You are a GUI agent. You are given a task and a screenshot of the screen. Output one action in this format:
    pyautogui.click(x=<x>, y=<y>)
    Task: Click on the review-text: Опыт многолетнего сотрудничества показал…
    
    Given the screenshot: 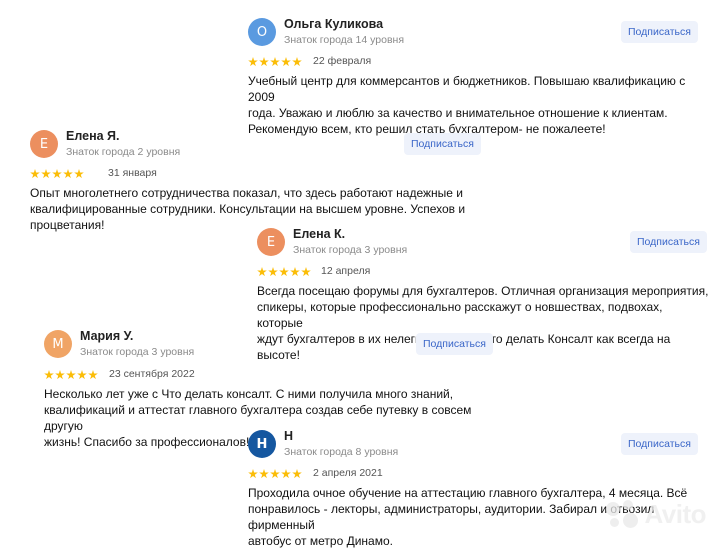 What is the action you would take?
    pyautogui.click(x=260, y=209)
    